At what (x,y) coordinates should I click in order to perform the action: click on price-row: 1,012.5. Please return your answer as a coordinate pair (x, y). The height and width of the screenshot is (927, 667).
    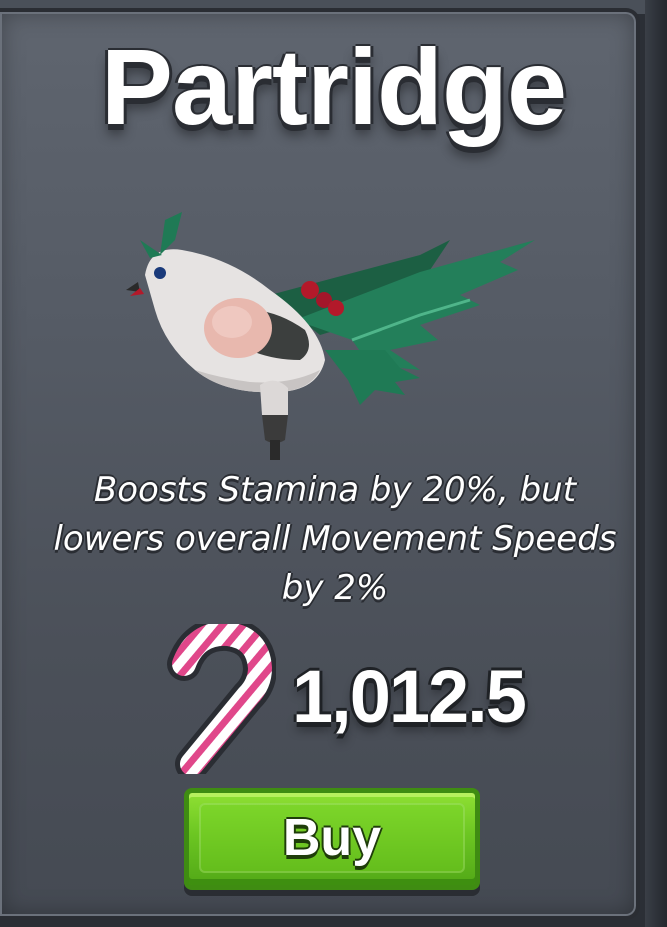
    Looking at the image, I should click on (370, 698).